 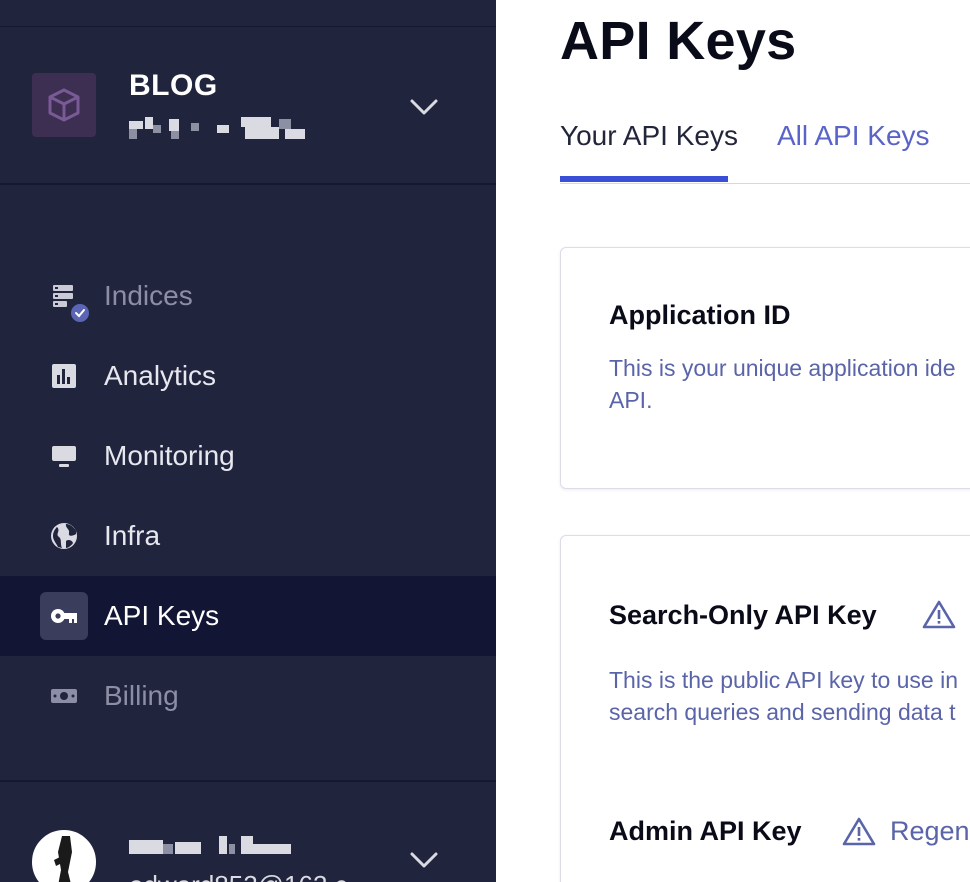 What do you see at coordinates (248, 831) in the screenshot?
I see `user-menu: edward852@163.c` at bounding box center [248, 831].